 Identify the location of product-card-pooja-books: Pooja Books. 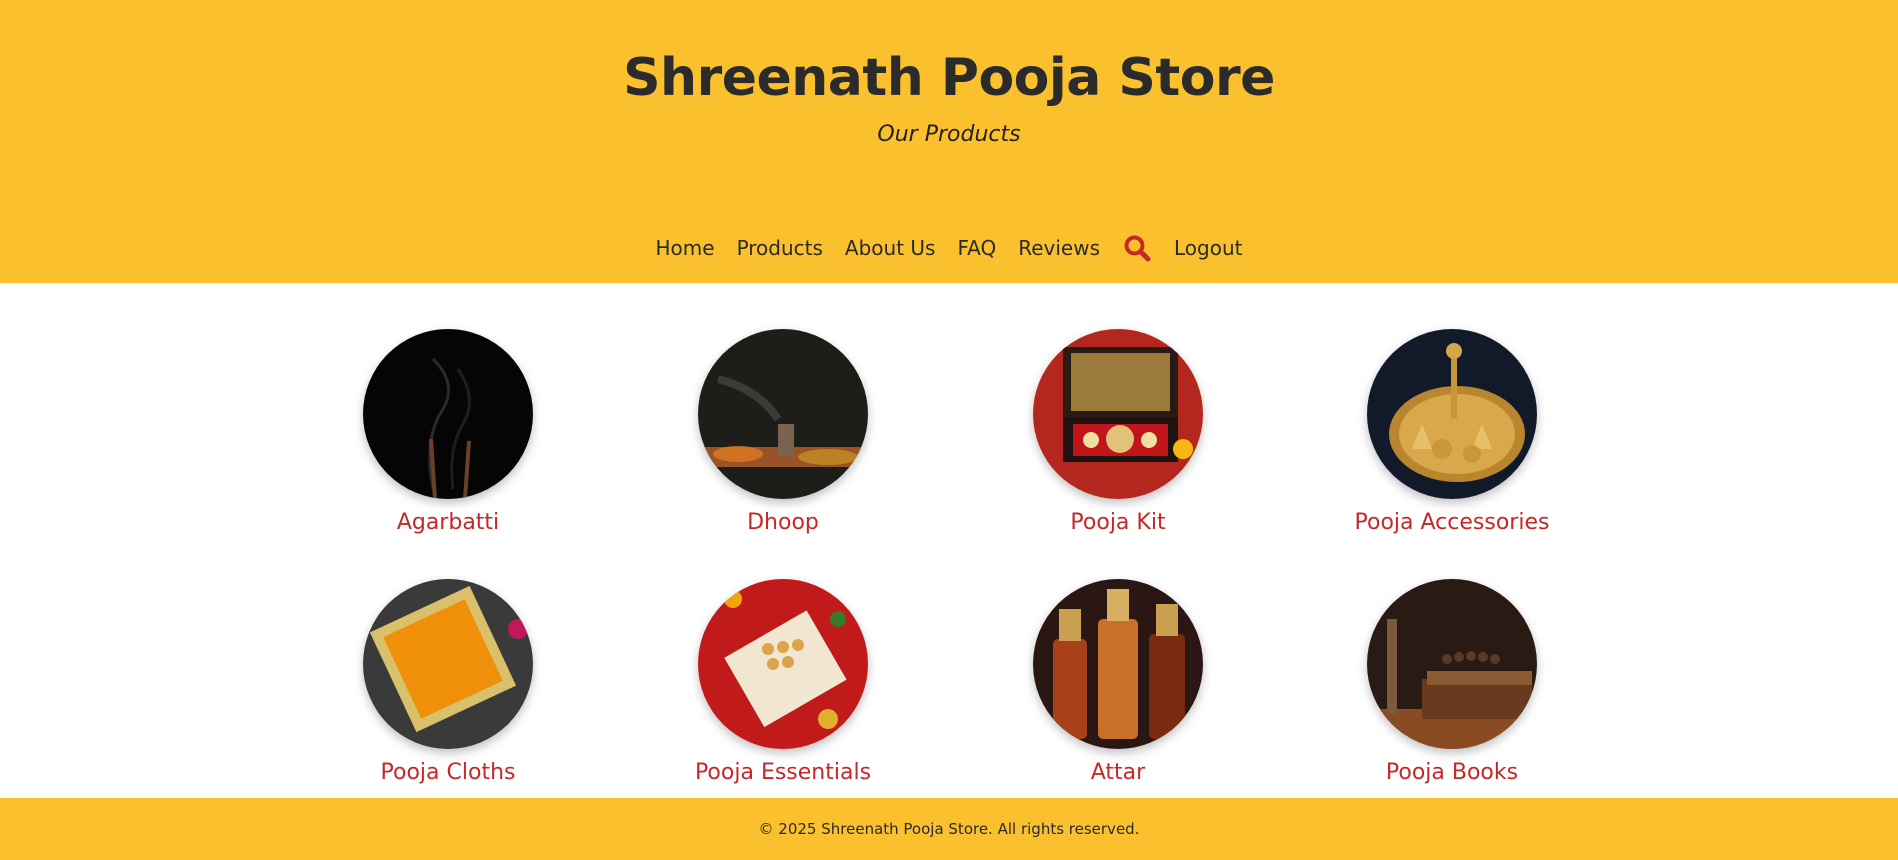
(1452, 684).